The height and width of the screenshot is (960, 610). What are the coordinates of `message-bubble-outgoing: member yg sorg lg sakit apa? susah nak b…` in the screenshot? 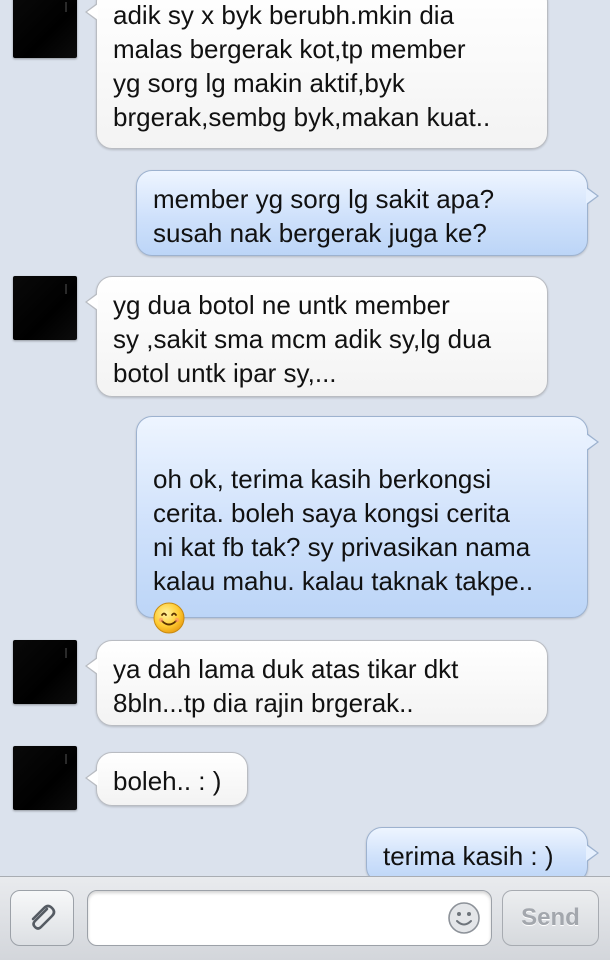 It's located at (367, 213).